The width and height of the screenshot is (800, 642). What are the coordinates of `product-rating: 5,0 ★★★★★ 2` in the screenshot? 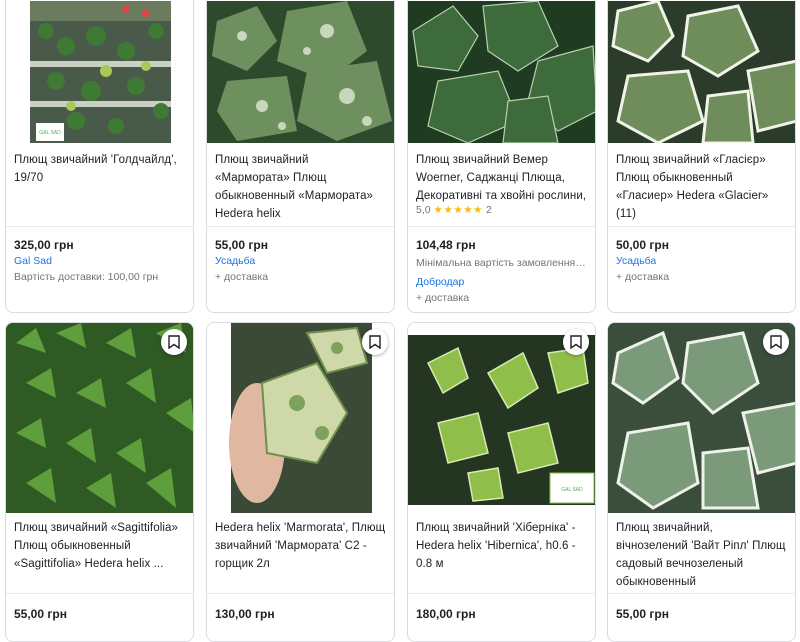 It's located at (454, 210).